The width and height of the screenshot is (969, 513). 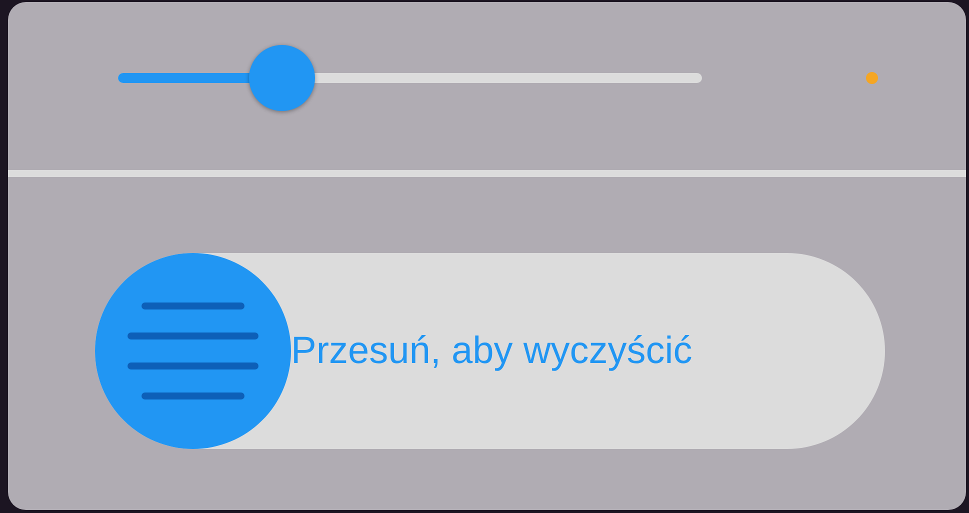 I want to click on slider-thumb, so click(x=281, y=78).